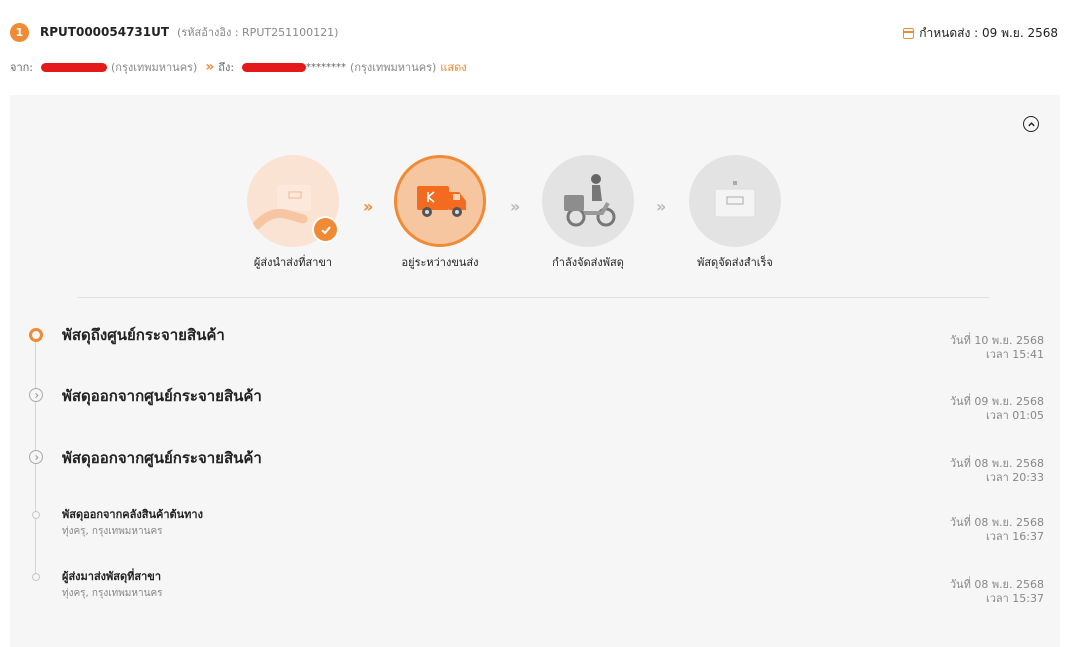  What do you see at coordinates (588, 262) in the screenshot?
I see `step-label: กำลังจัดส่งพัสดุ` at bounding box center [588, 262].